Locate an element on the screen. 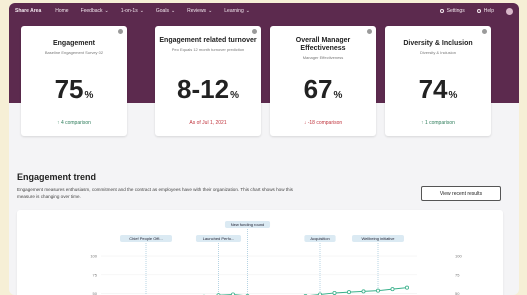 The width and height of the screenshot is (527, 295). card-subtitle: Peo Equals 12 month turnover prediction is located at coordinates (208, 49).